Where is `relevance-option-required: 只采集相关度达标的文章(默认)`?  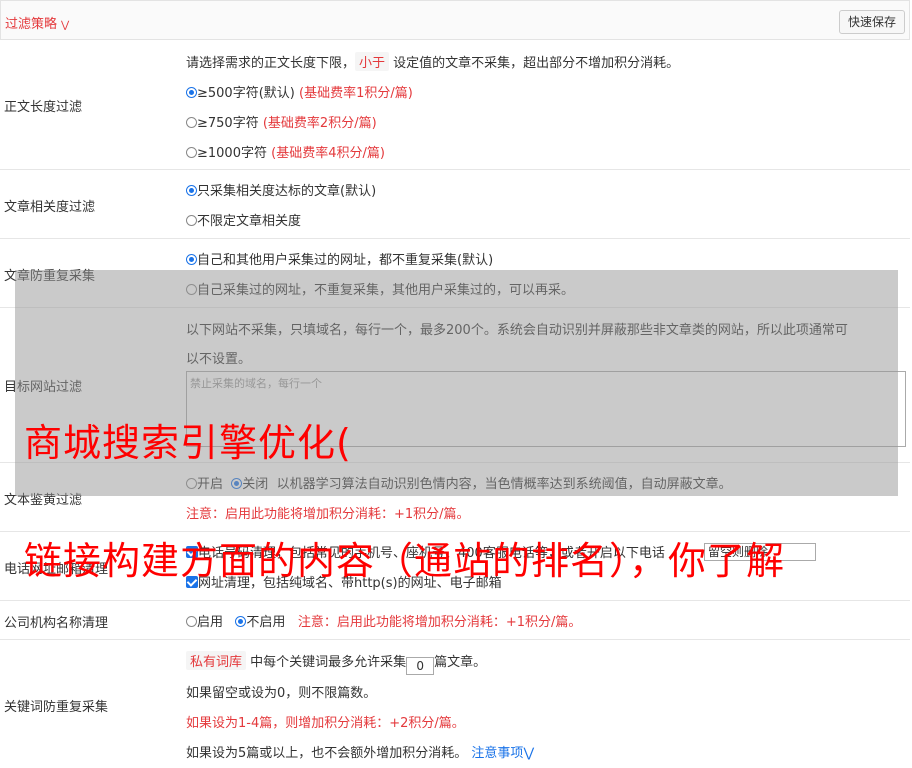 relevance-option-required: 只采集相关度达标的文章(默认) is located at coordinates (281, 189).